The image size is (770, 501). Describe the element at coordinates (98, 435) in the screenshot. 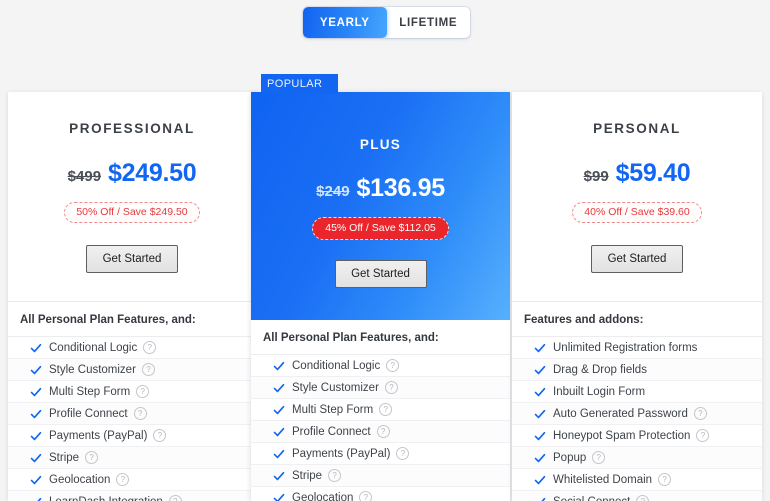

I see `feature-label: Payments (PayPal)` at that location.